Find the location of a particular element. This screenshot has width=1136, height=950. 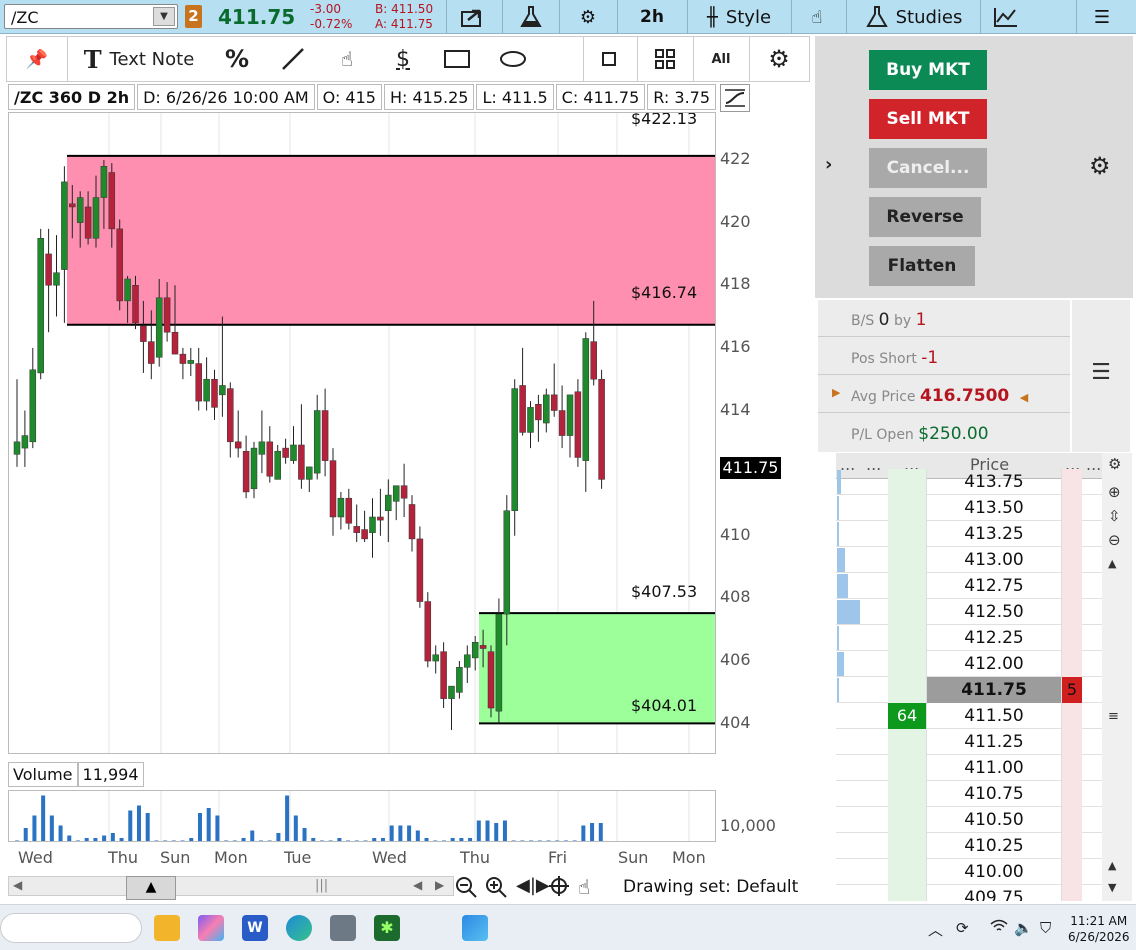

ladder-row: 413.50 is located at coordinates (969, 508).